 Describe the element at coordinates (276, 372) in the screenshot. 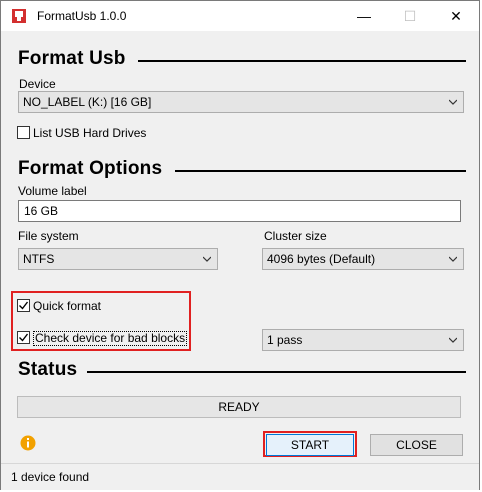

I see `status-divider` at that location.